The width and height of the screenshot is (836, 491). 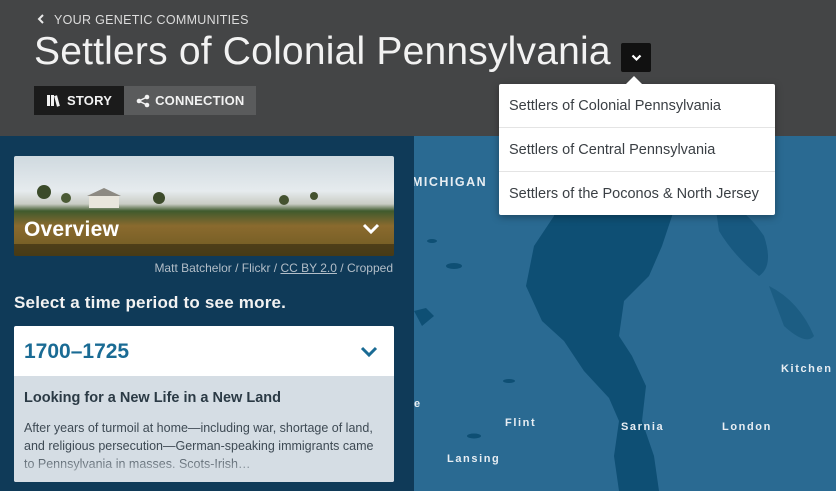 I want to click on time-period-select: 1700–1725, so click(x=204, y=351).